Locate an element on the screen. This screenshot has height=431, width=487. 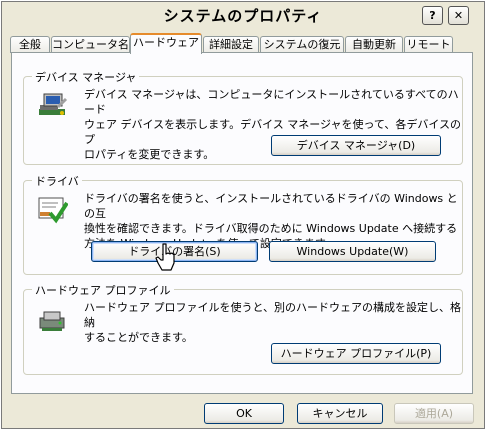
cancel-button: キャンセル is located at coordinates (340, 413).